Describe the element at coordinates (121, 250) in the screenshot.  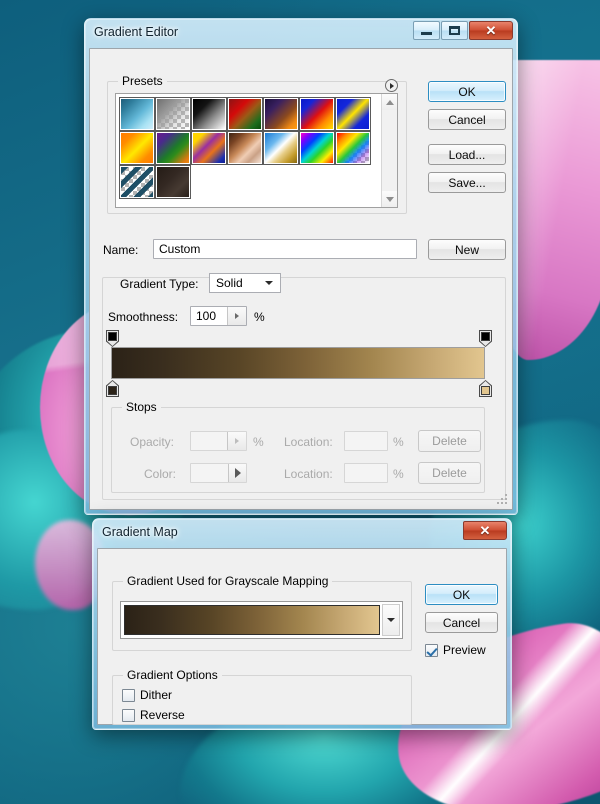
I see `name-label: Name:` at that location.